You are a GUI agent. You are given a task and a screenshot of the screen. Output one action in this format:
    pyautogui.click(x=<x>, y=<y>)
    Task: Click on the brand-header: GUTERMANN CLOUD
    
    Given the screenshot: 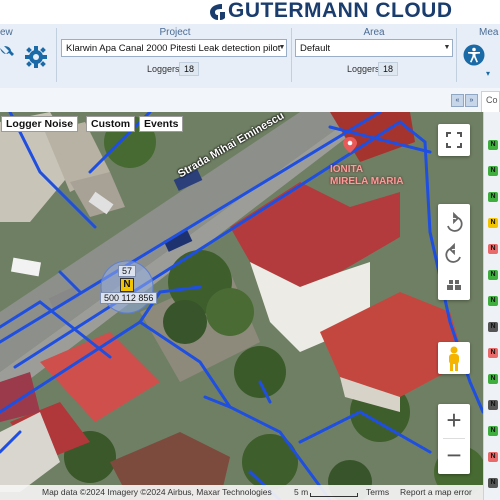 What is the action you would take?
    pyautogui.click(x=250, y=12)
    